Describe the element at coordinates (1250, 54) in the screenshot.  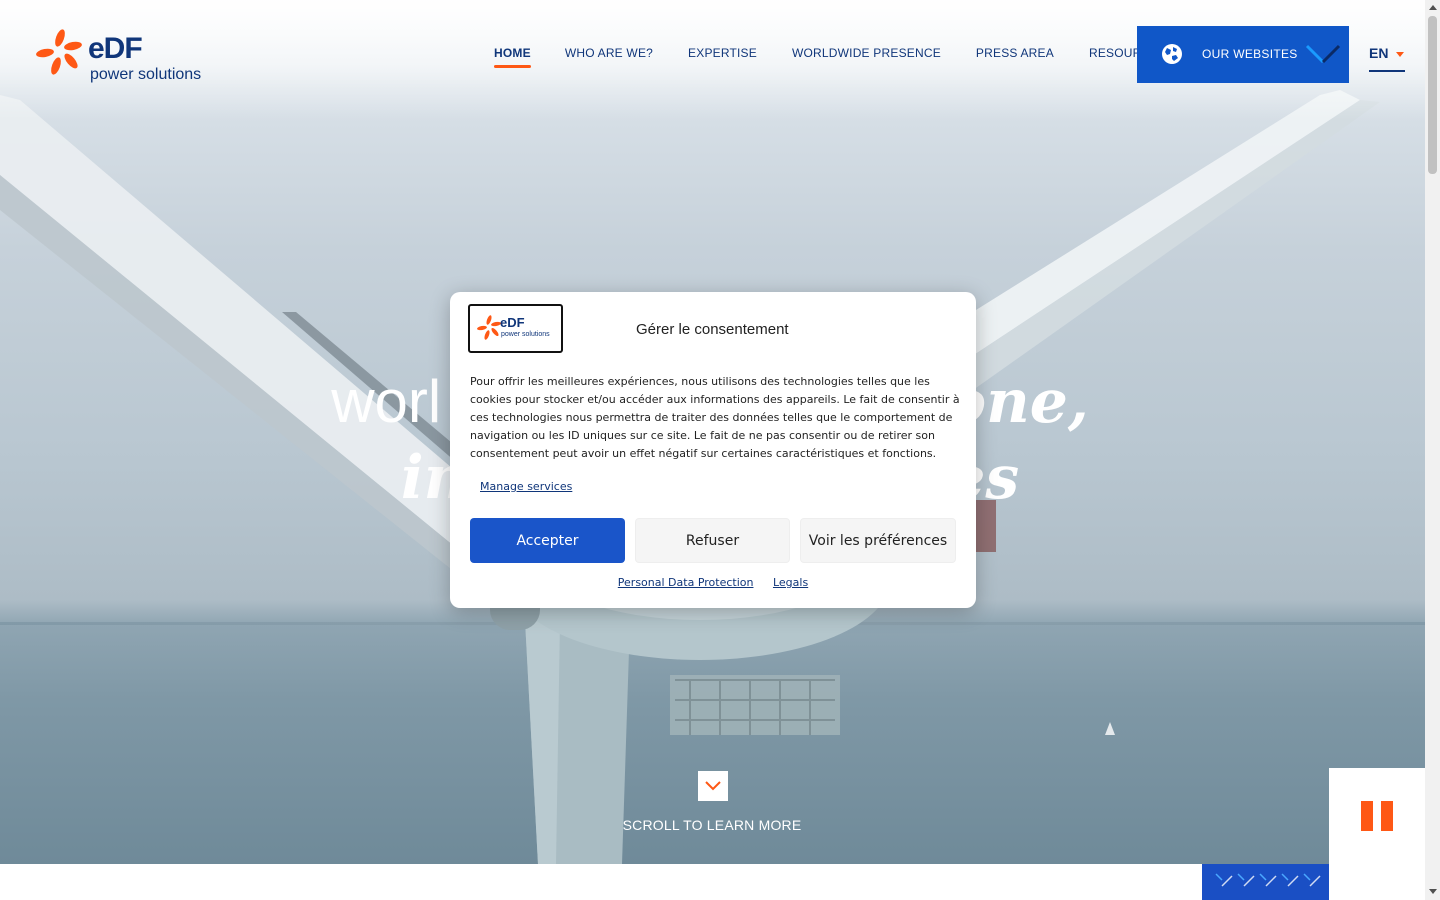
I see `our-websites-label: OUR WEBSITES` at that location.